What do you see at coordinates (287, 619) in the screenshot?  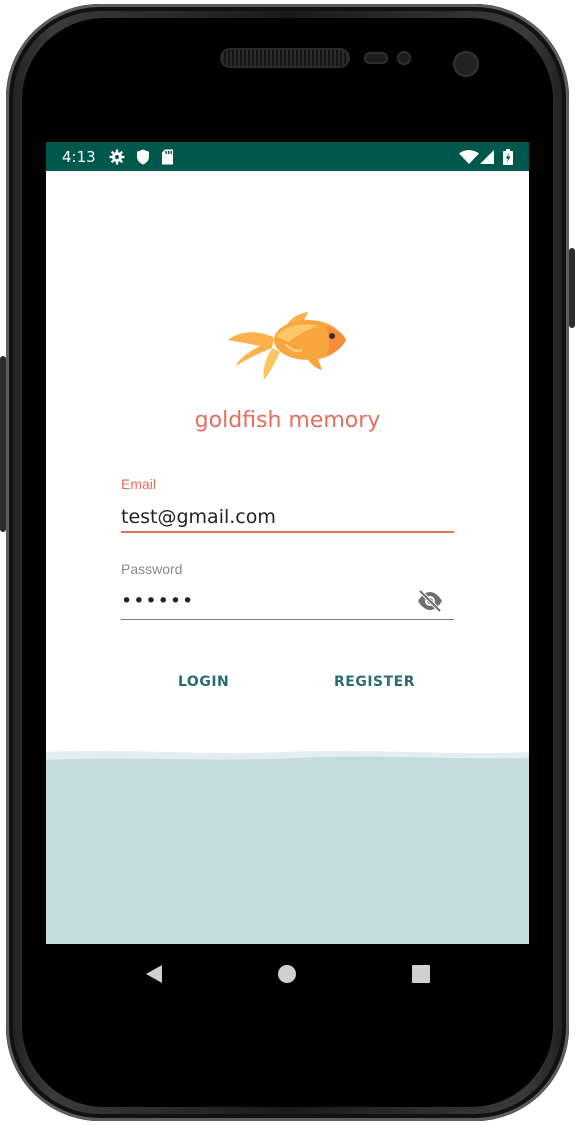 I see `password-underline` at bounding box center [287, 619].